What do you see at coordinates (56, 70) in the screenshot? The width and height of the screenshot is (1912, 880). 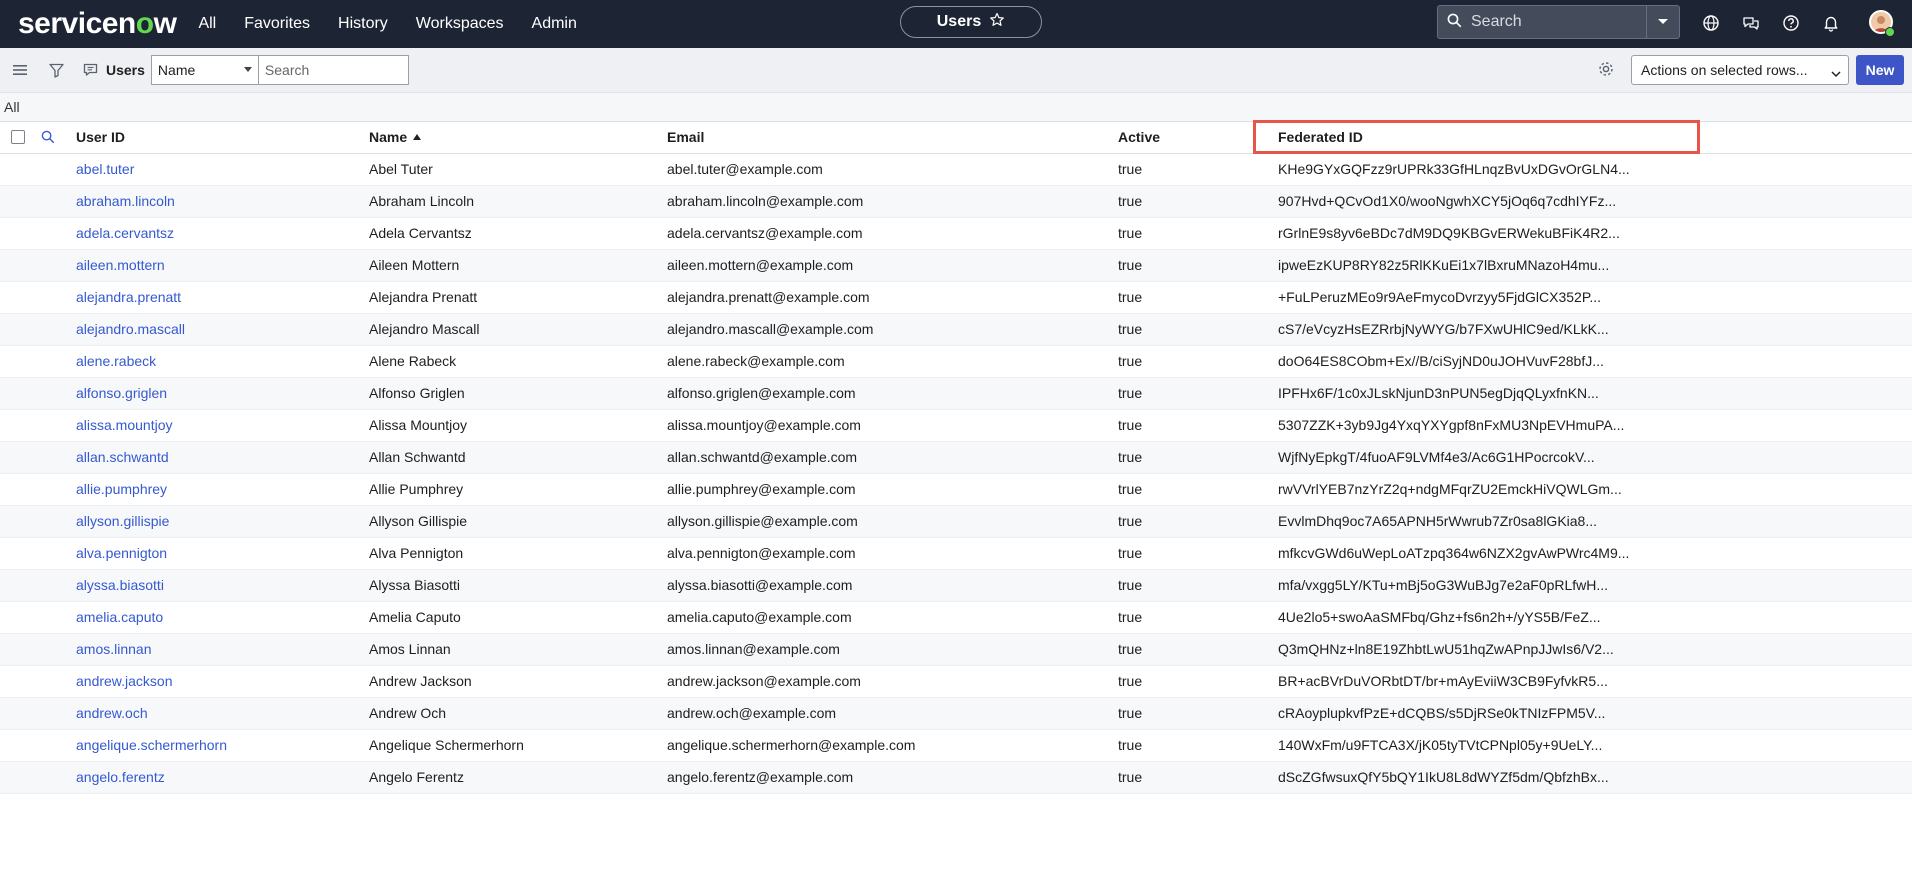 I see `filter-icon` at bounding box center [56, 70].